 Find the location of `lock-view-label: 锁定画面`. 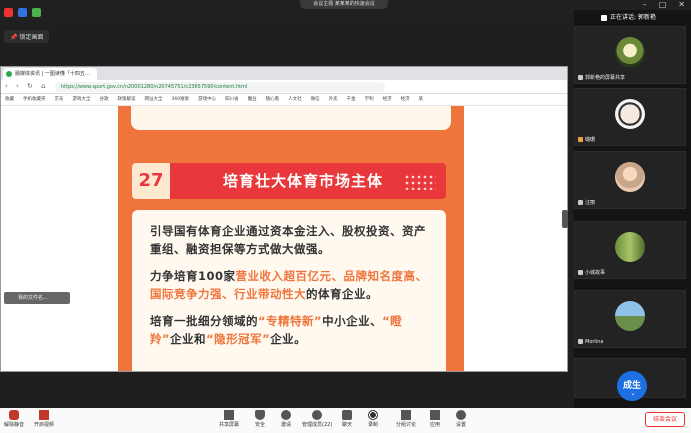

lock-view-label: 锁定画面 is located at coordinates (31, 37).